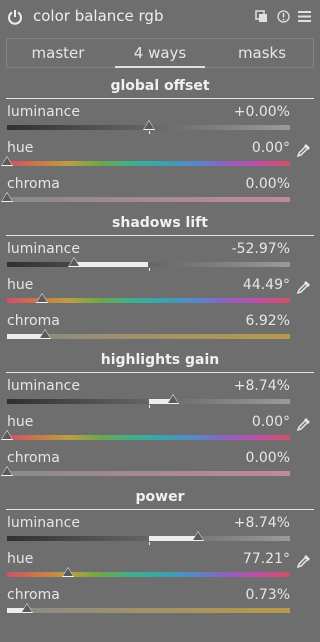  I want to click on tab-bar: master 4 ways masks, so click(160, 53).